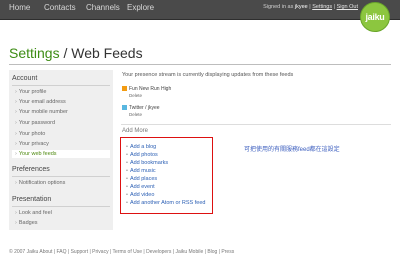  What do you see at coordinates (292, 150) in the screenshot?
I see `annotation-text: 可把使用的有關服務feed都在這設定` at bounding box center [292, 150].